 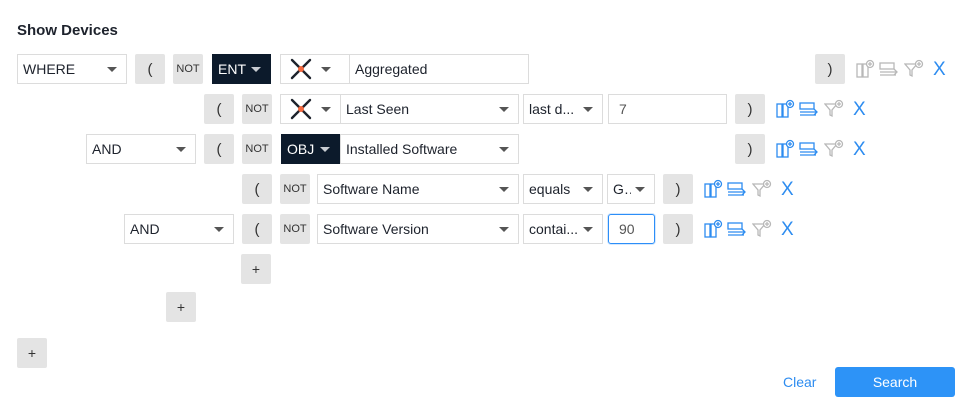 I want to click on context-select-value: OBJ, so click(x=301, y=149).